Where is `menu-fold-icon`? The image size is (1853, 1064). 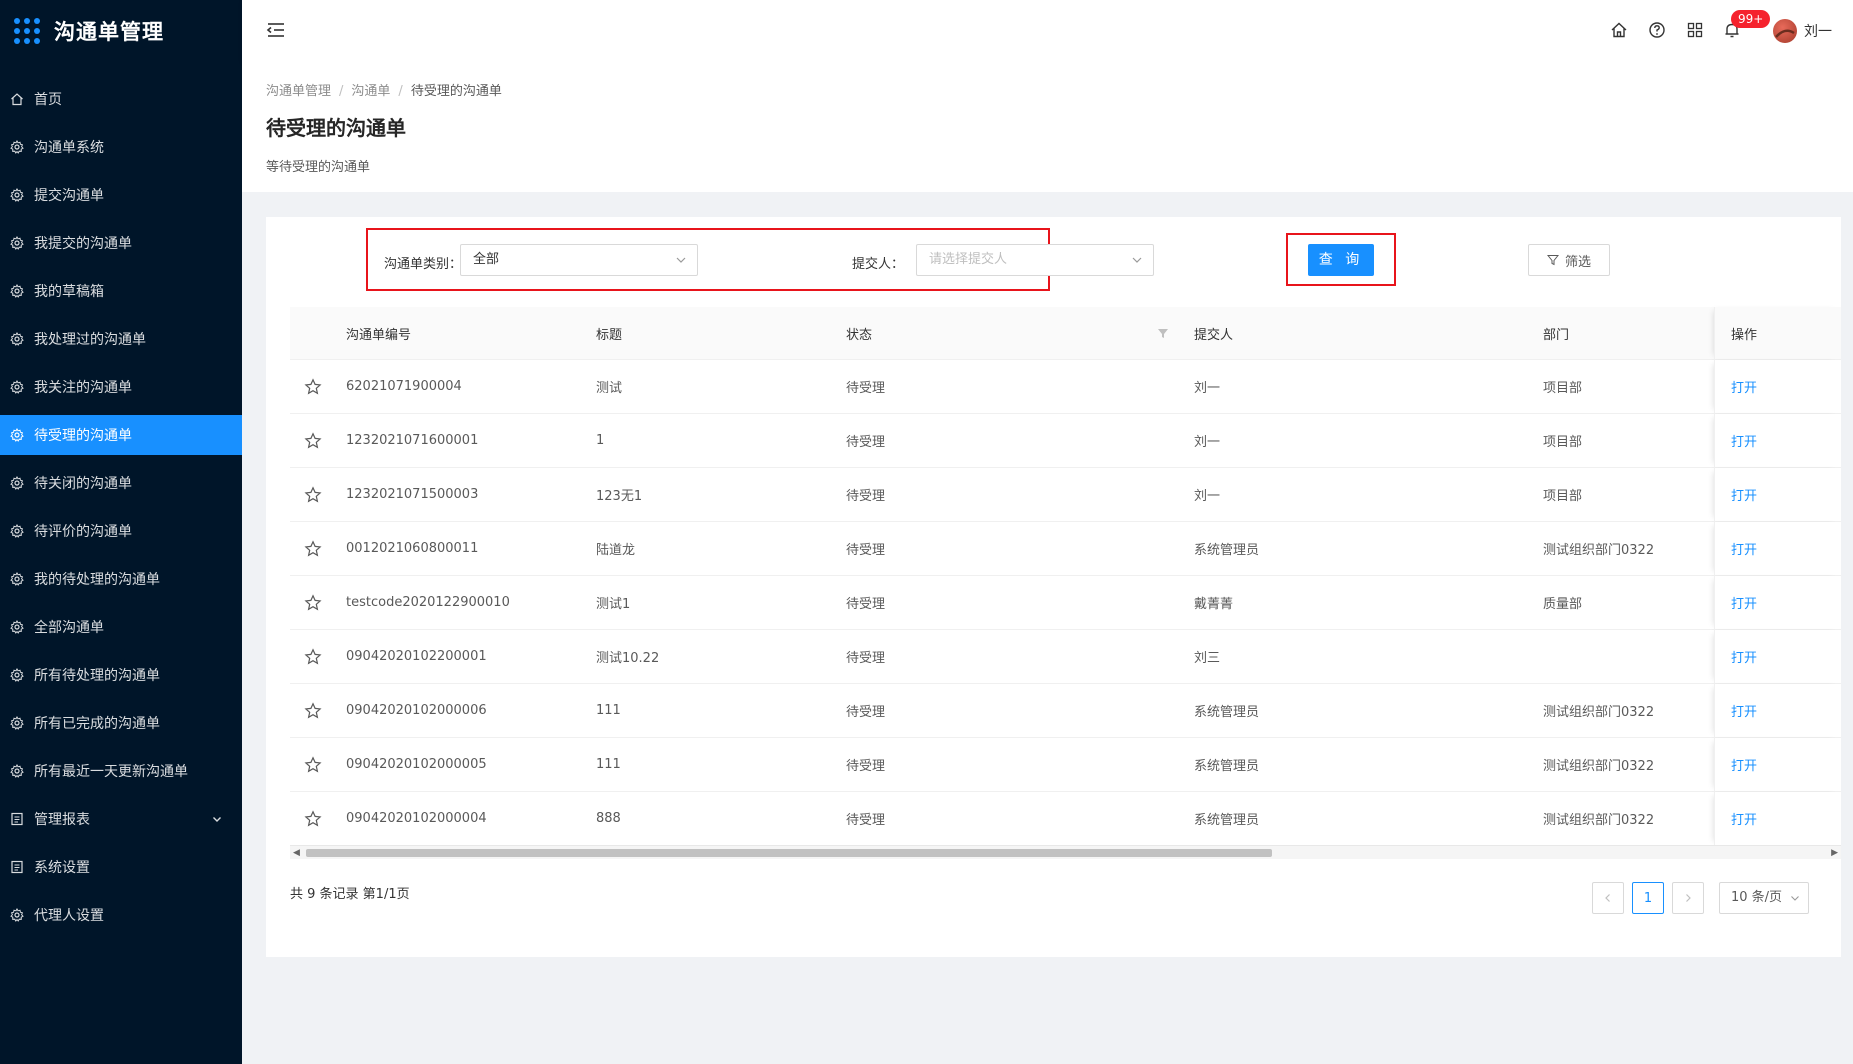 menu-fold-icon is located at coordinates (276, 30).